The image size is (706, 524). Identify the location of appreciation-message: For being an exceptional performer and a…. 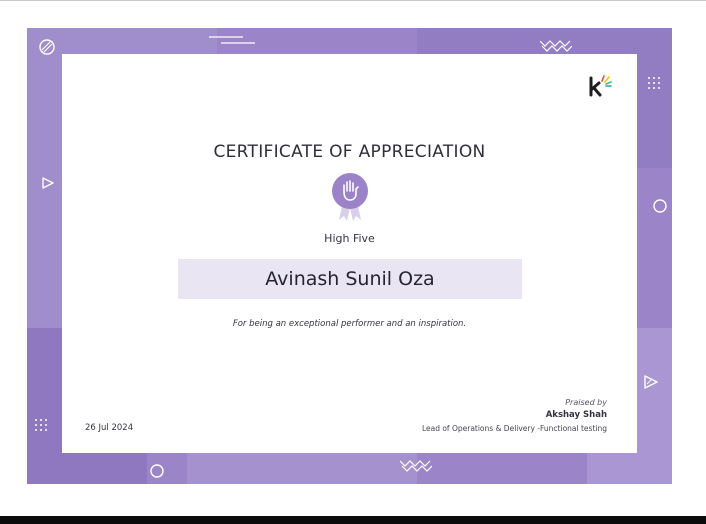
(349, 324).